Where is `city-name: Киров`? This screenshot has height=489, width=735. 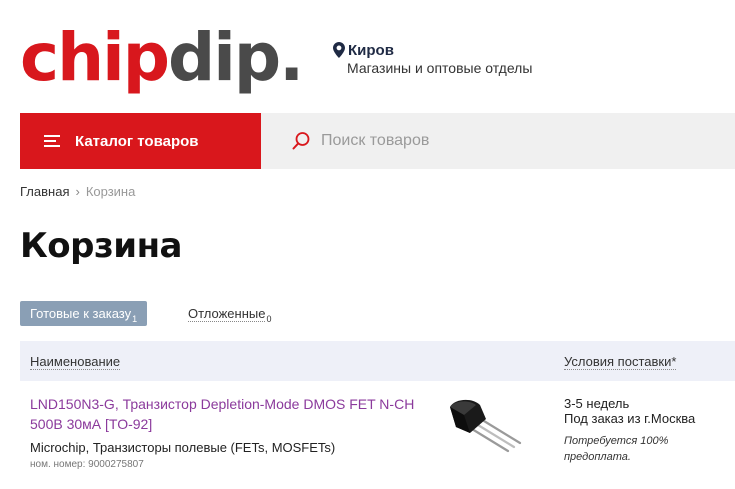
city-name: Киров is located at coordinates (371, 50).